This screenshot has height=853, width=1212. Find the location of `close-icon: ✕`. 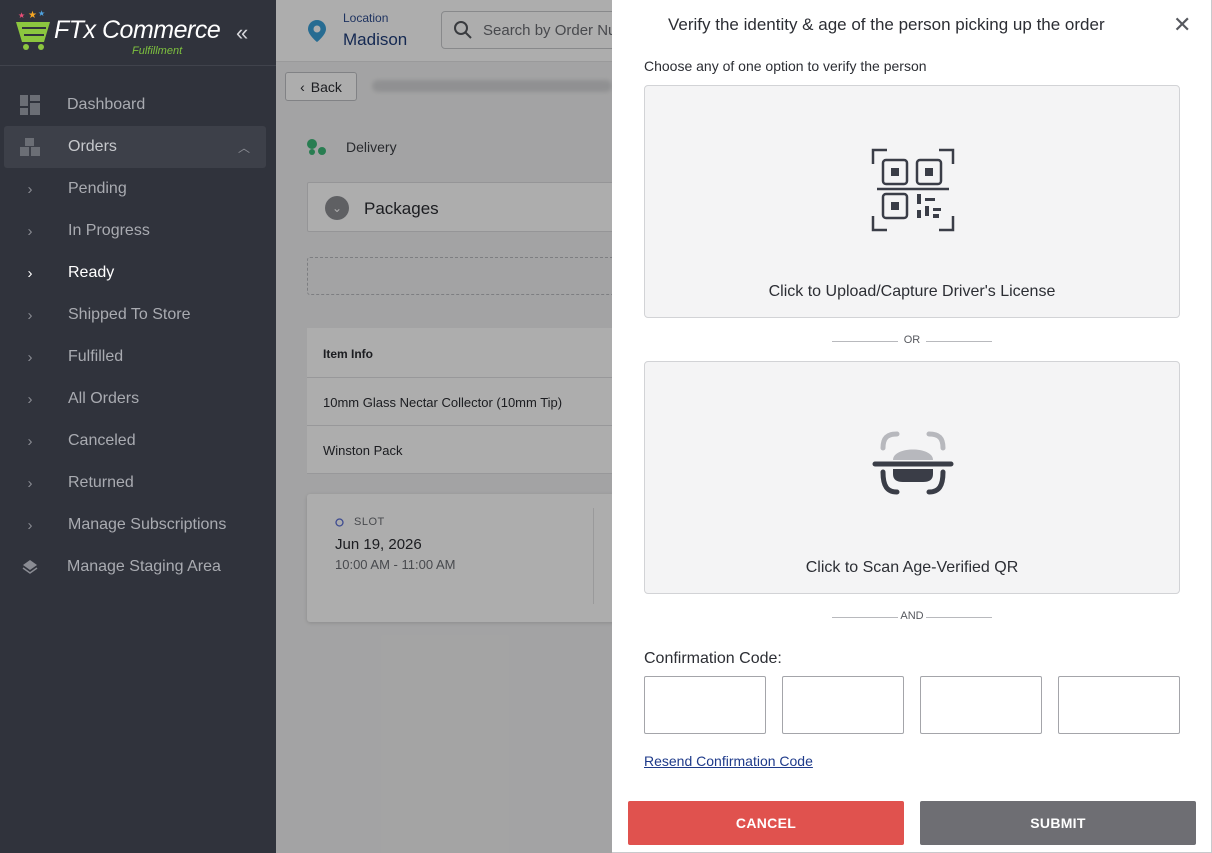

close-icon: ✕ is located at coordinates (1182, 25).